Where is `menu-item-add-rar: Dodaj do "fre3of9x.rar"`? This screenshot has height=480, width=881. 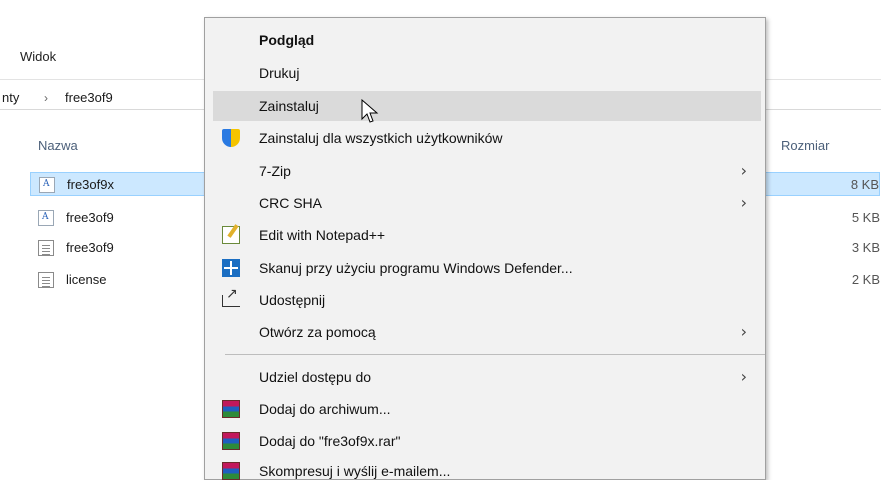
menu-item-add-rar: Dodaj do "fre3of9x.rar" is located at coordinates (487, 441).